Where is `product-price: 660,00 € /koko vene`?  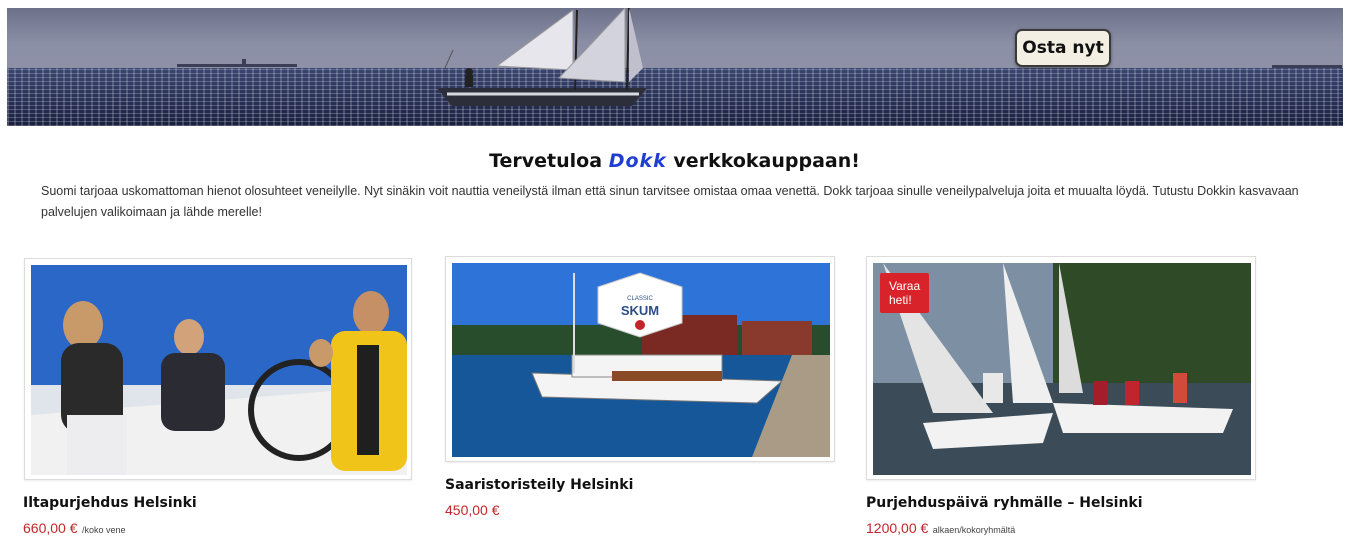 product-price: 660,00 € /koko vene is located at coordinates (74, 529).